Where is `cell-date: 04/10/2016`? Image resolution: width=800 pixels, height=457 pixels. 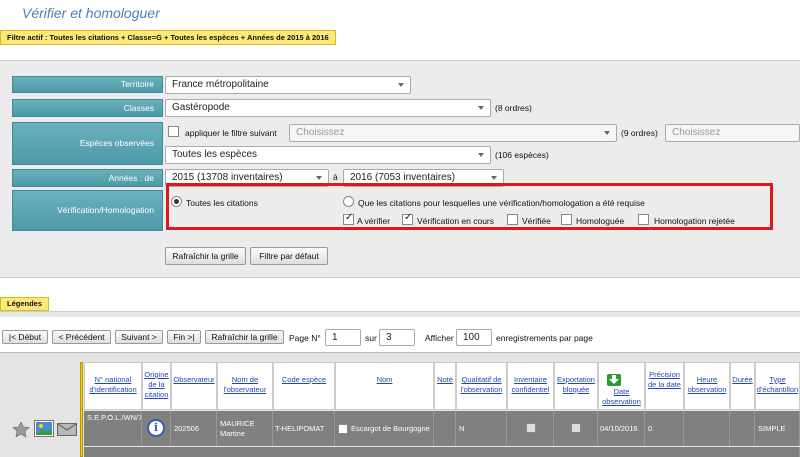 cell-date: 04/10/2016 is located at coordinates (621, 428).